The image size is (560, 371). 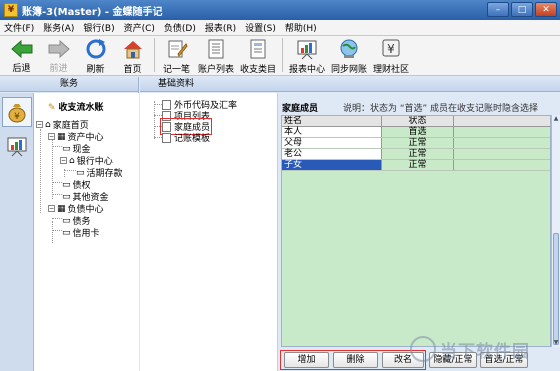 I want to click on panel-note: 说明：状态为 “首选” 成员在收支记账时隐含选择, so click(x=441, y=109).